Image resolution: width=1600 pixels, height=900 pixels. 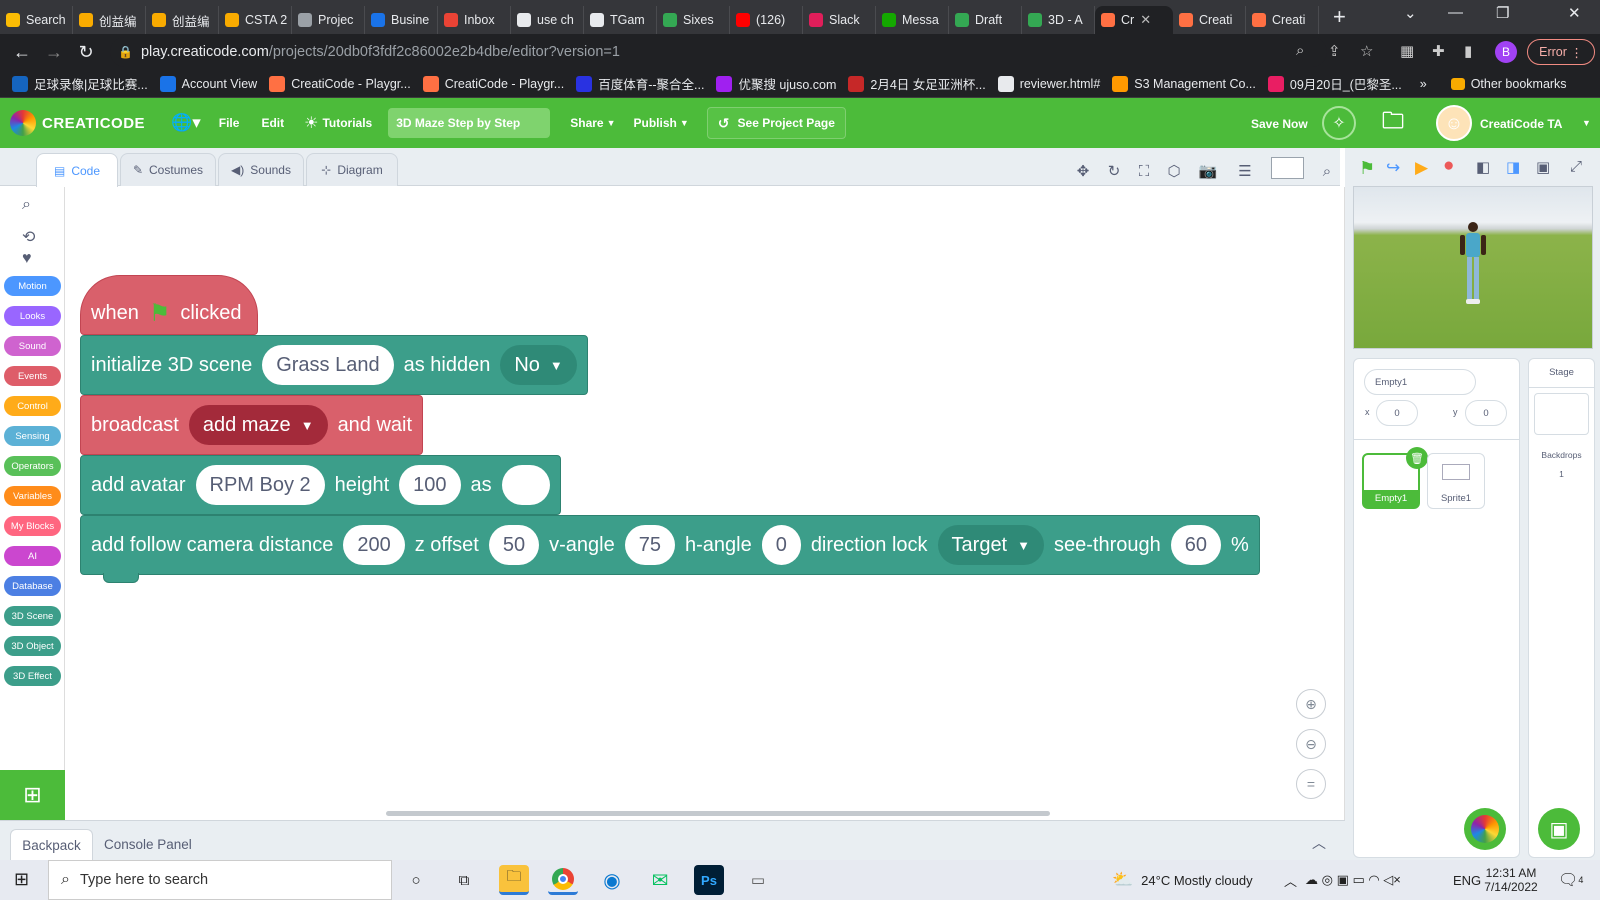 What do you see at coordinates (352, 169) in the screenshot?
I see `tab-diagram: ⊹ Diagram` at bounding box center [352, 169].